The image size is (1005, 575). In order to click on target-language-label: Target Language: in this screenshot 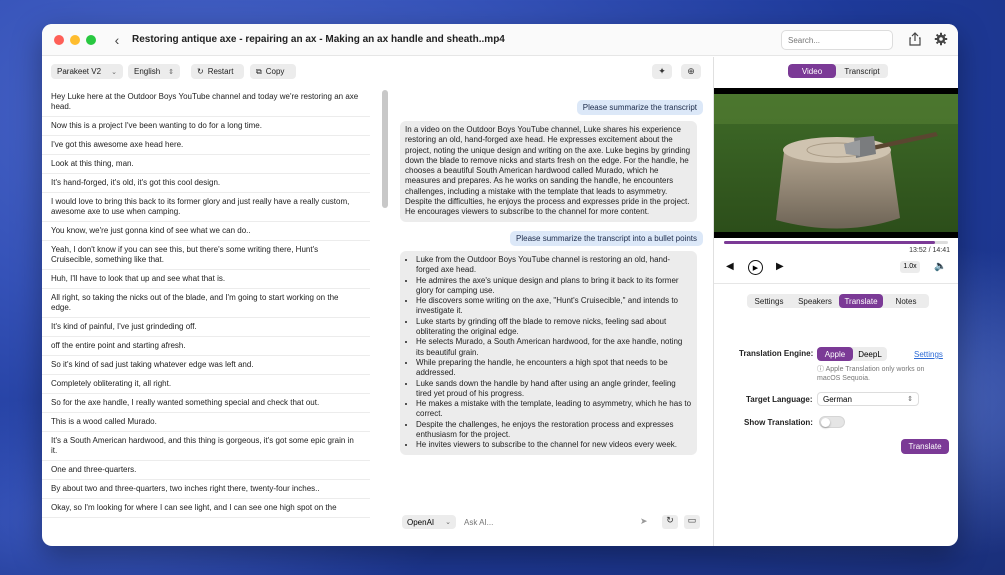, I will do `click(779, 399)`.